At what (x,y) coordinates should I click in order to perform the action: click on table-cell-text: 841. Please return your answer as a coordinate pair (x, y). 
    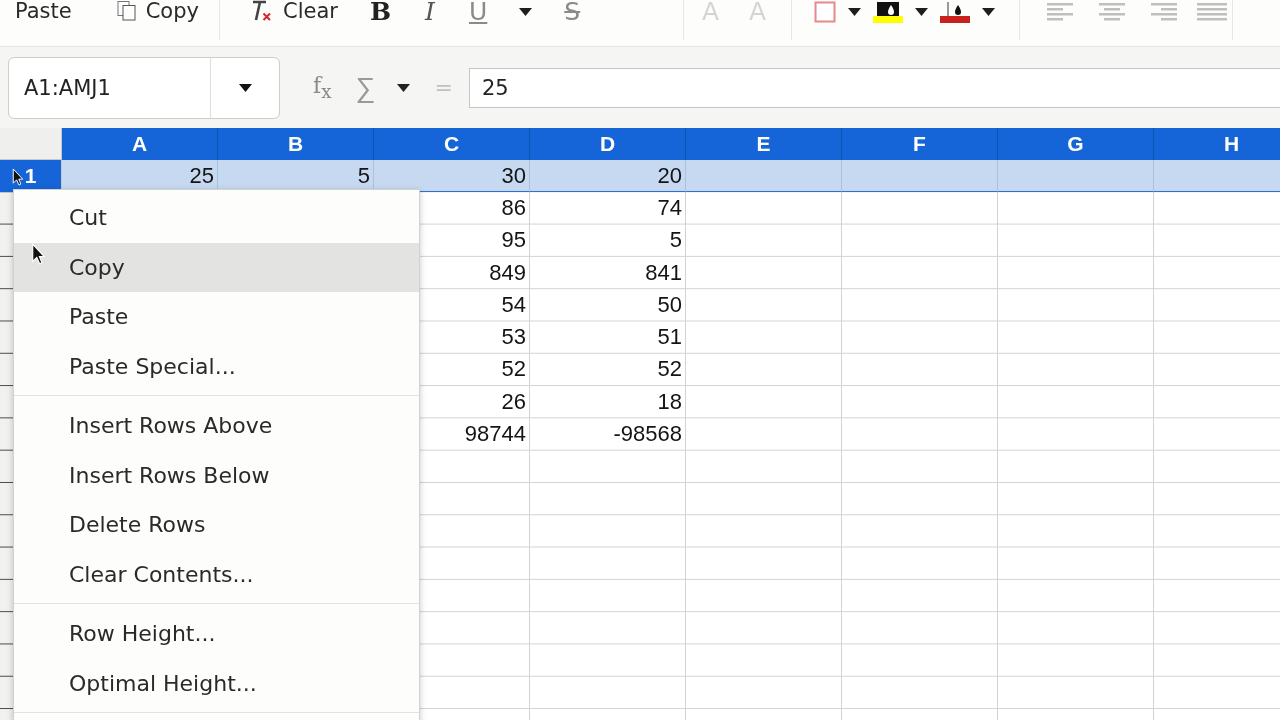
    Looking at the image, I should click on (663, 272).